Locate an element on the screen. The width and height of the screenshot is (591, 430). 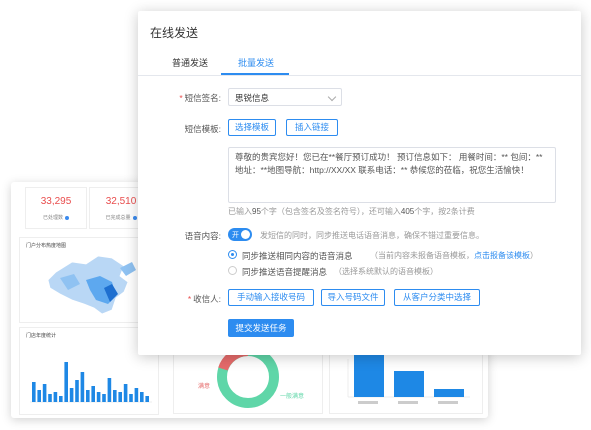
select-template-button: 选择模板 is located at coordinates (252, 127).